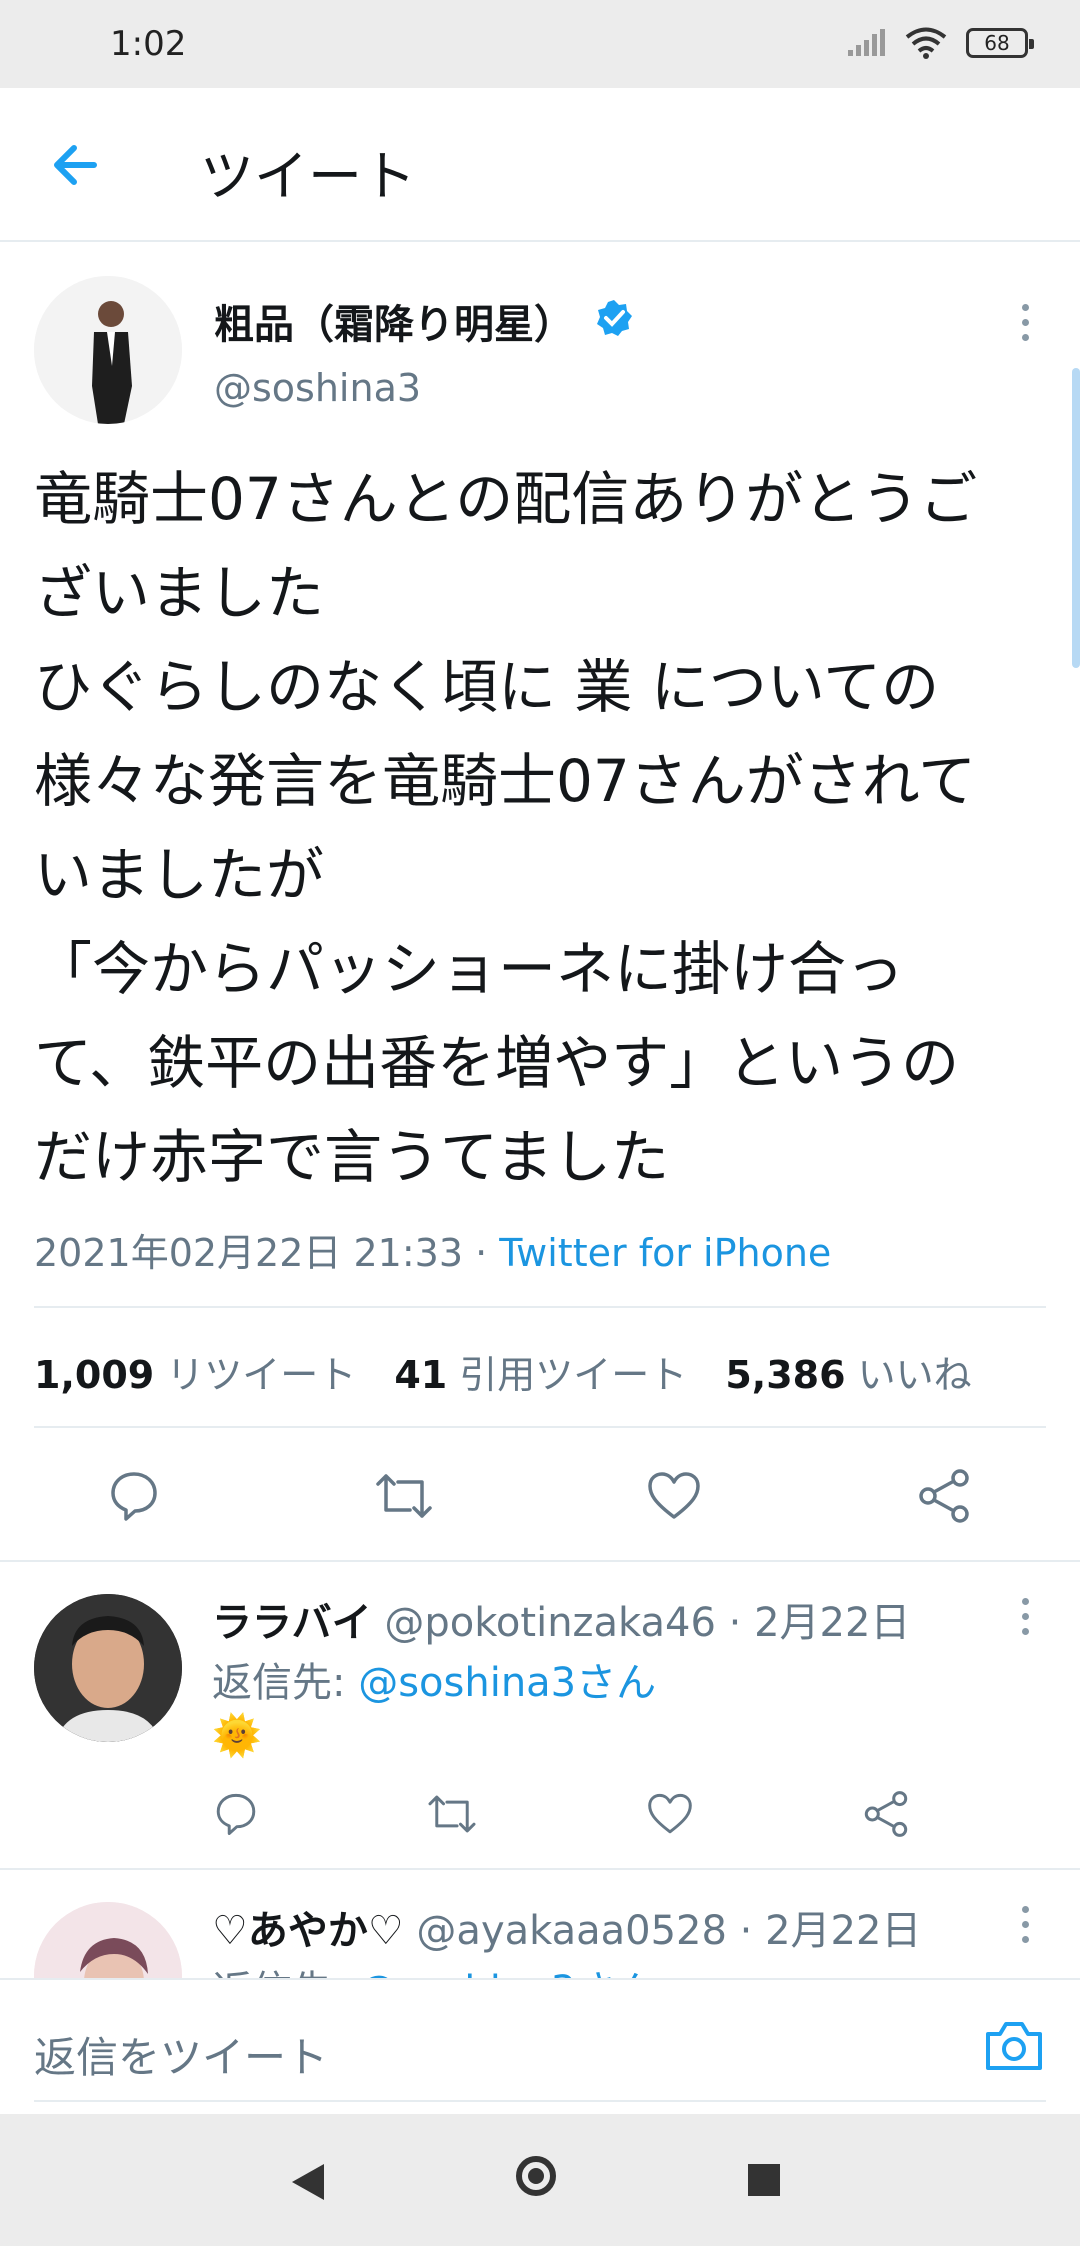 Image resolution: width=1080 pixels, height=2246 pixels. Describe the element at coordinates (179, 593) in the screenshot. I see `tweet-text-line: ざいました` at that location.